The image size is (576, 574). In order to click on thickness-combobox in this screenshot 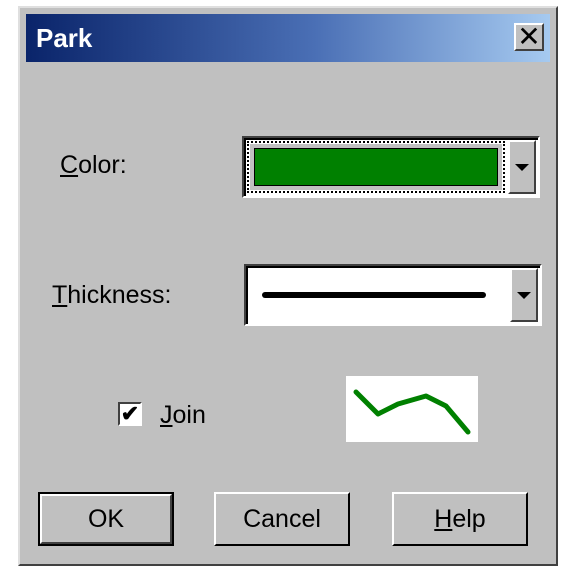, I will do `click(393, 295)`.